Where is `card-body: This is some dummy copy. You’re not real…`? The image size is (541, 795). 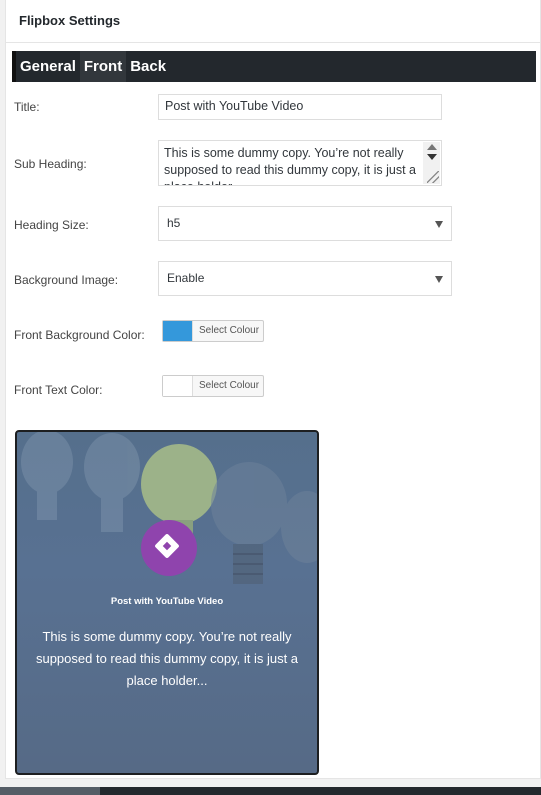
card-body: This is some dummy copy. You’re not real… is located at coordinates (167, 658).